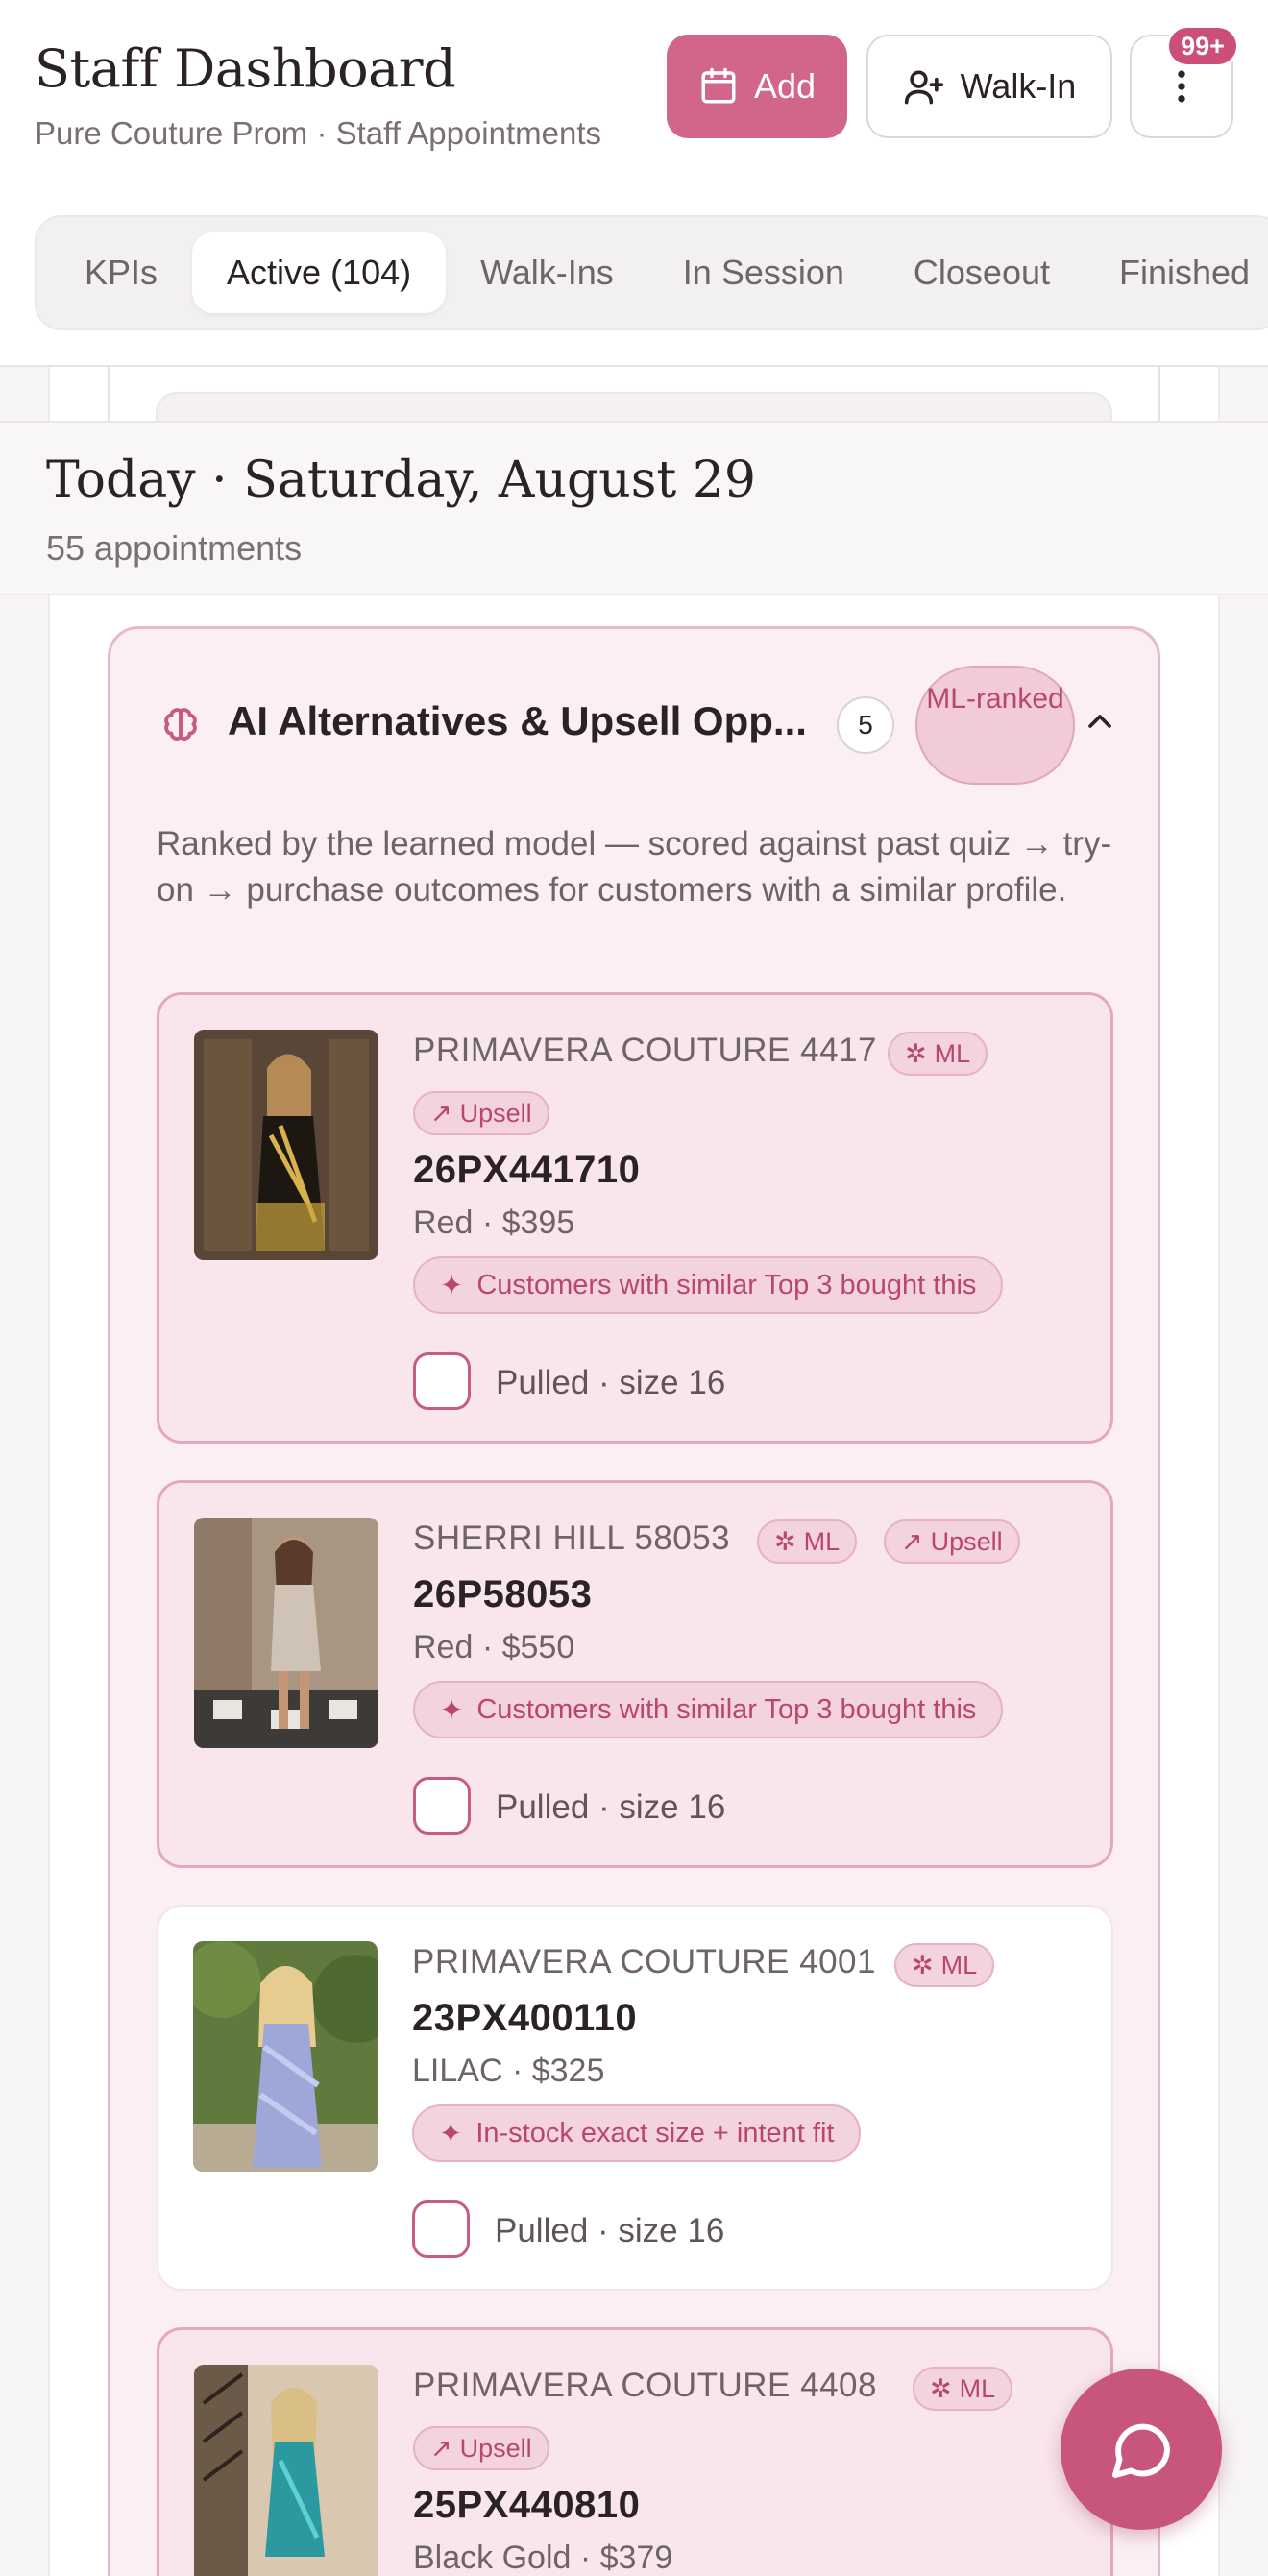 The width and height of the screenshot is (1268, 2576). I want to click on page-title: Staff Dashboard, so click(245, 68).